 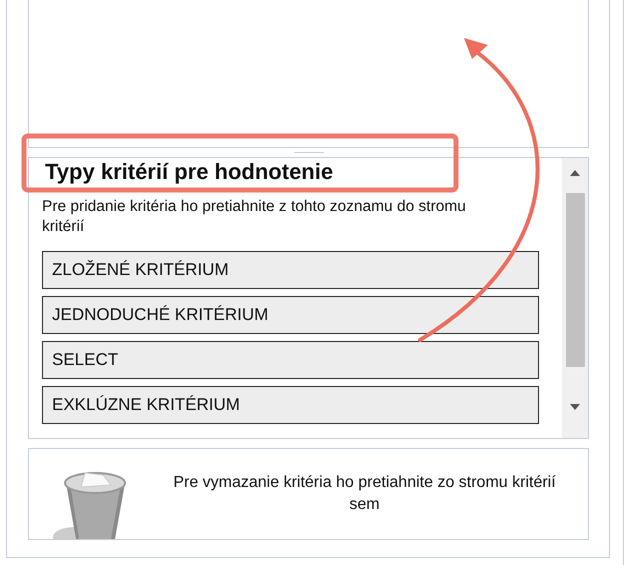 I want to click on criterion-item: JEDNODUCHÉ KRITÉRIUM, so click(x=290, y=315).